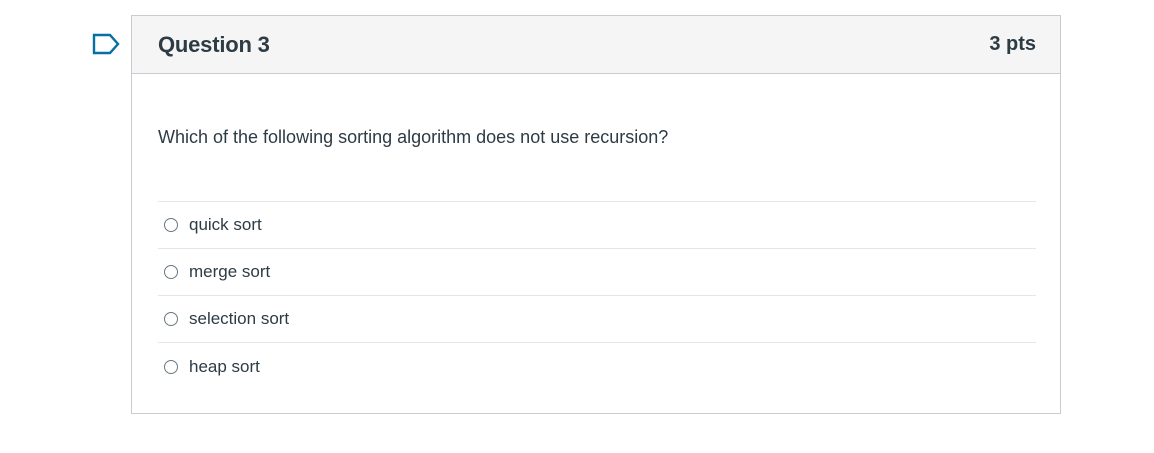 The image size is (1154, 453). I want to click on flag-question-icon, so click(106, 44).